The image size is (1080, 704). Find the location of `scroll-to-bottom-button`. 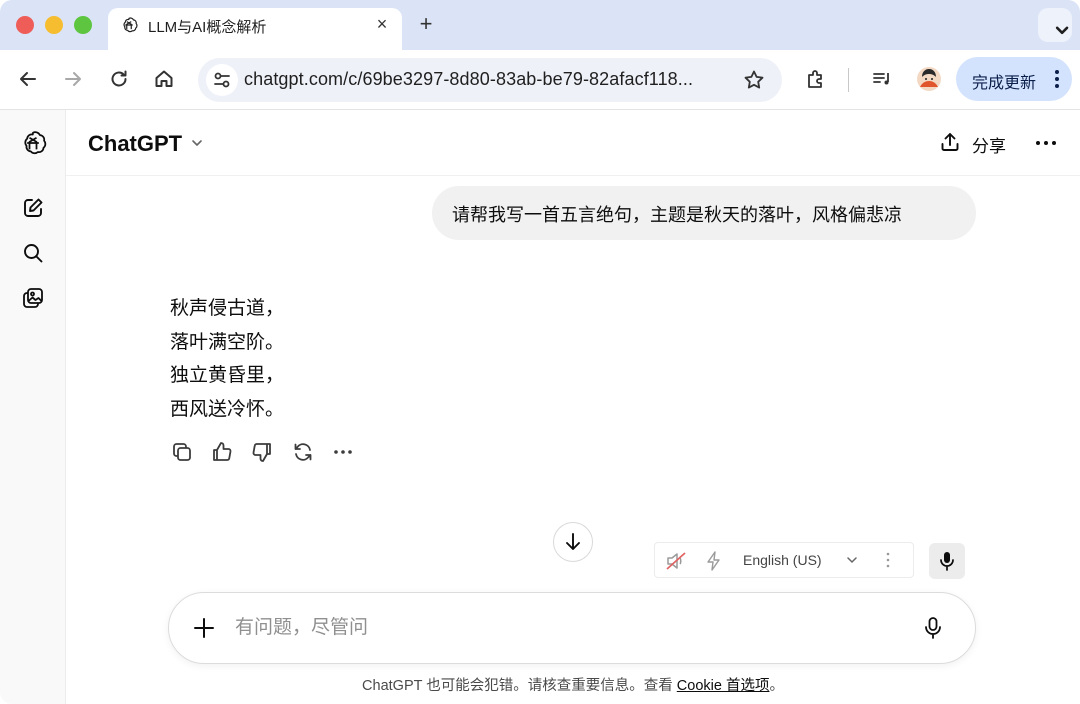

scroll-to-bottom-button is located at coordinates (573, 542).